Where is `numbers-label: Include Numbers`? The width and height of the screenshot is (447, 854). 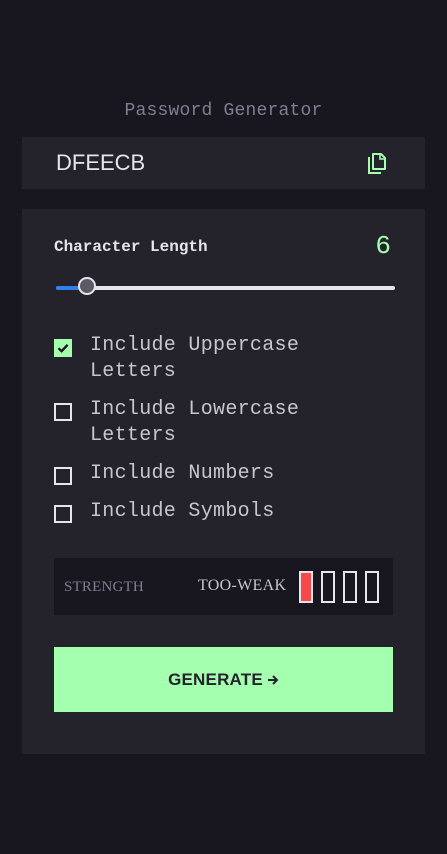 numbers-label: Include Numbers is located at coordinates (220, 474).